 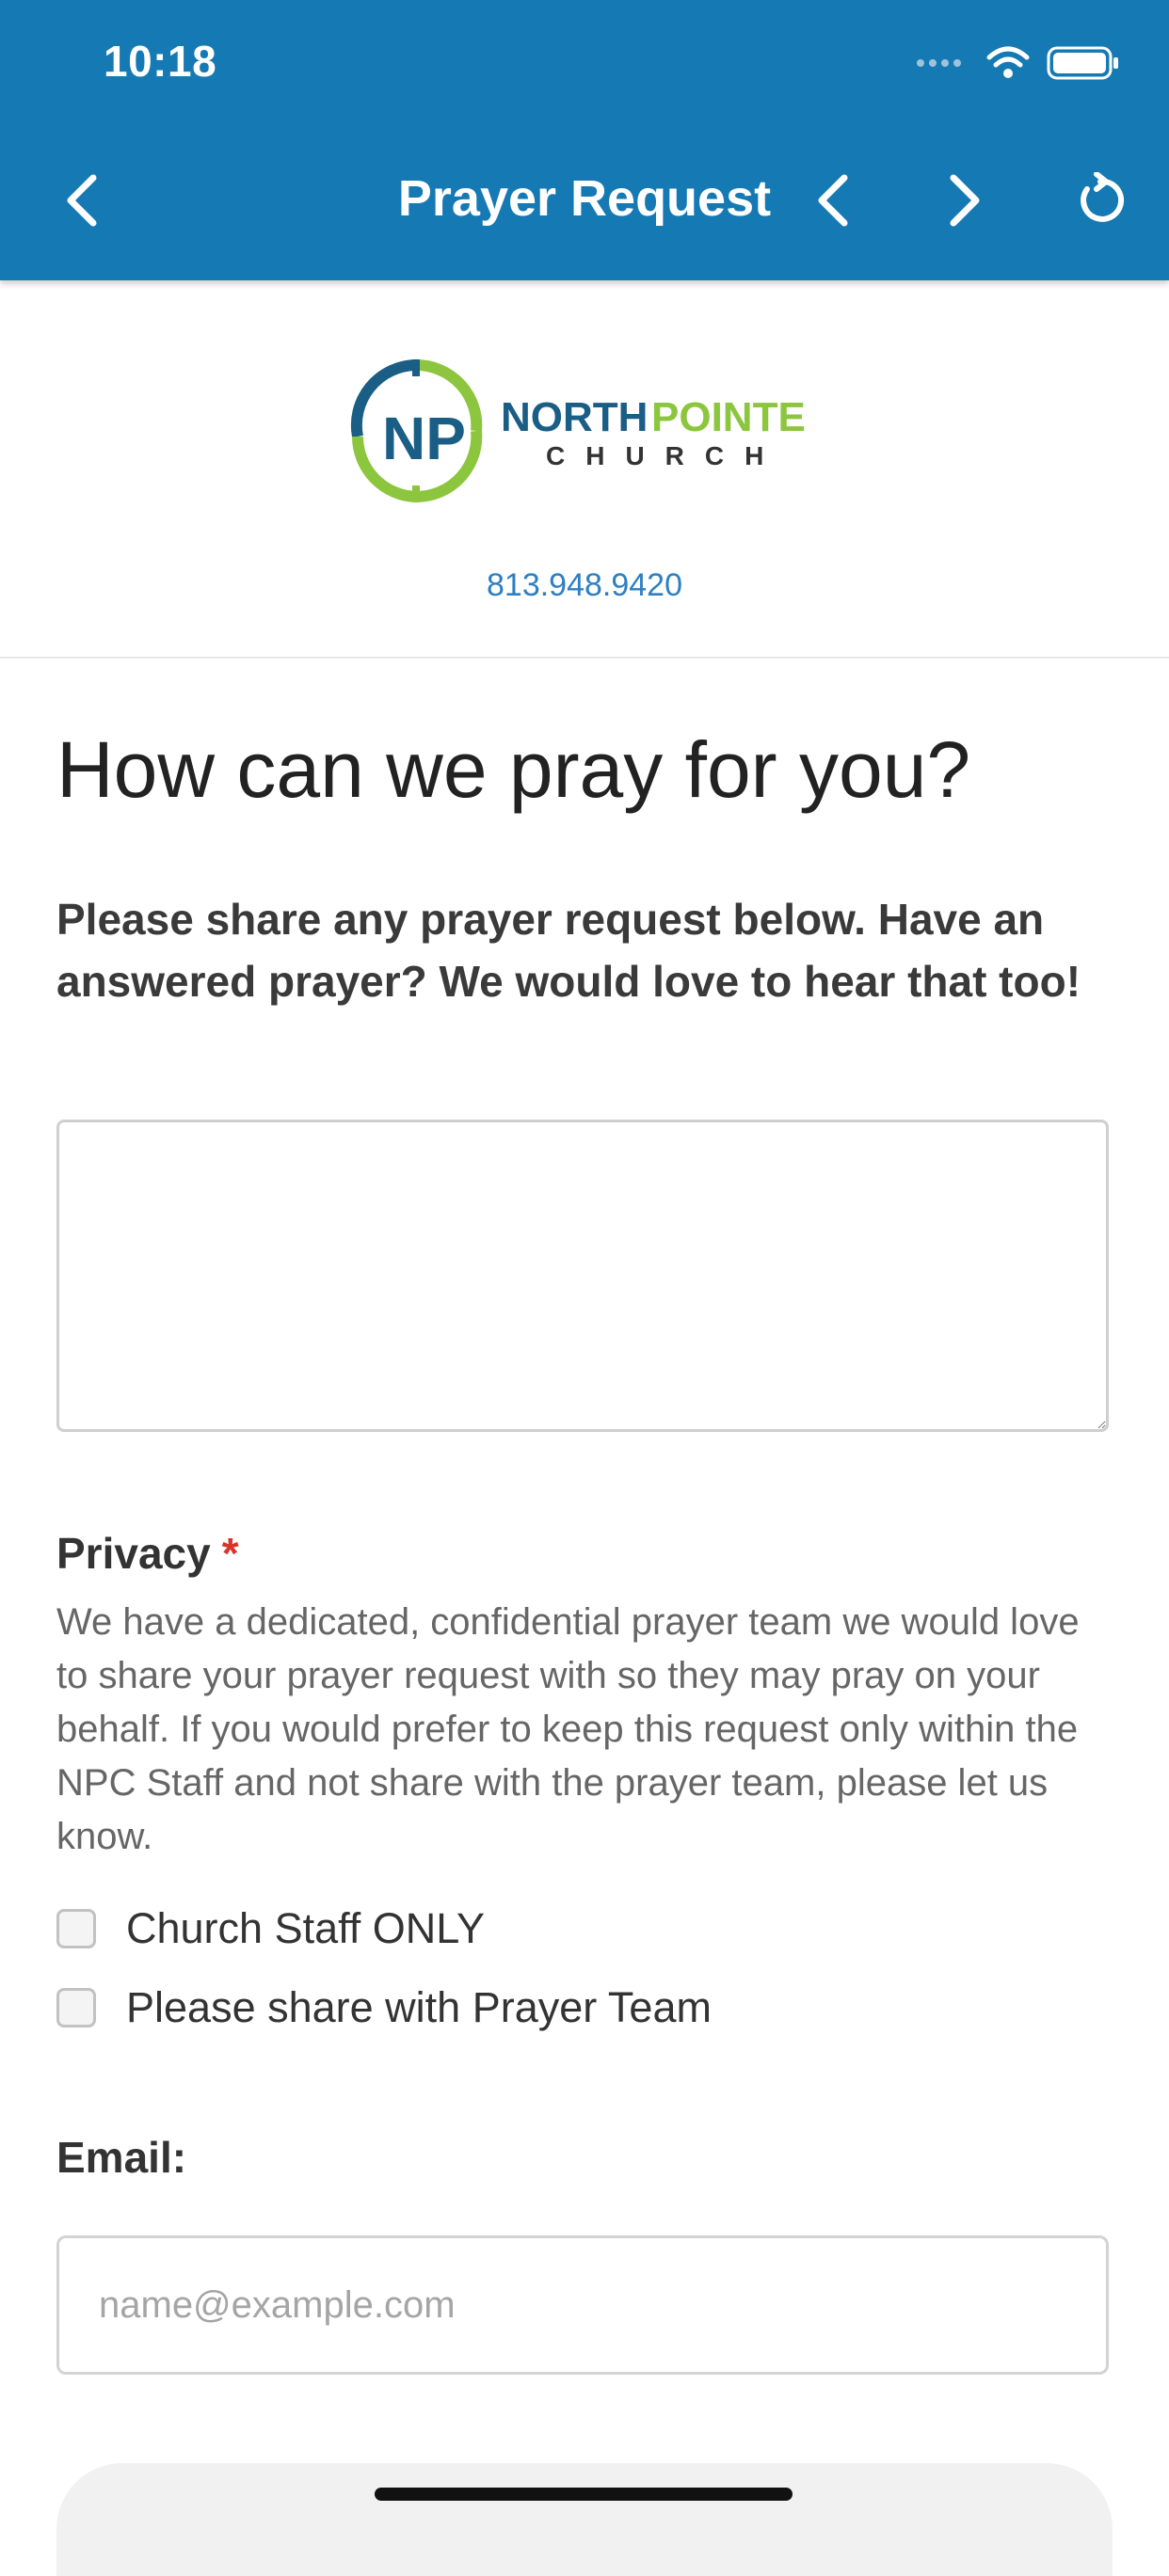 I want to click on home-indicator, so click(x=584, y=2494).